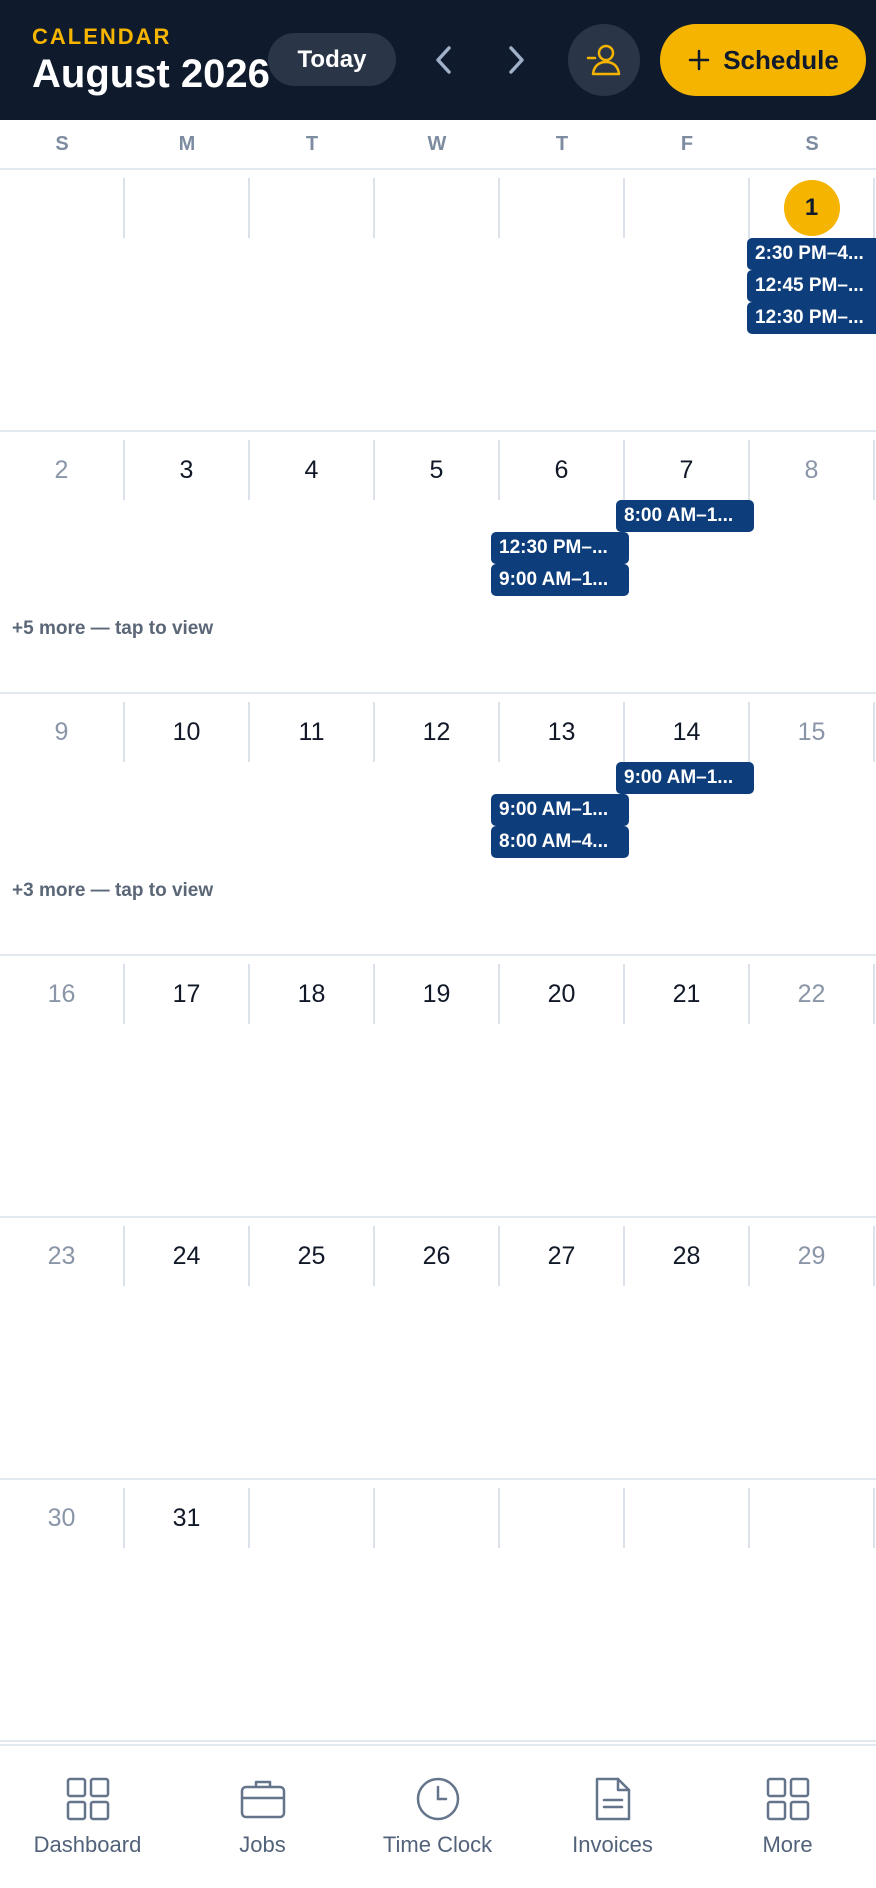 The image size is (876, 1888). Describe the element at coordinates (102, 36) in the screenshot. I see `section-eyebrow: CALENDAR` at that location.